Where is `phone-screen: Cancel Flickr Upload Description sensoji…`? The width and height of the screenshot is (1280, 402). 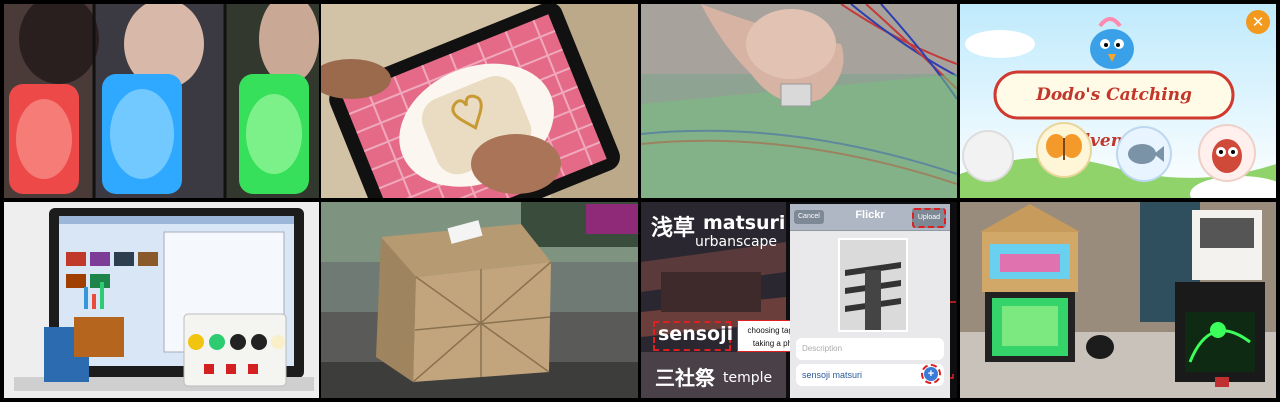 phone-screen: Cancel Flickr Upload Description sensoji… is located at coordinates (870, 301).